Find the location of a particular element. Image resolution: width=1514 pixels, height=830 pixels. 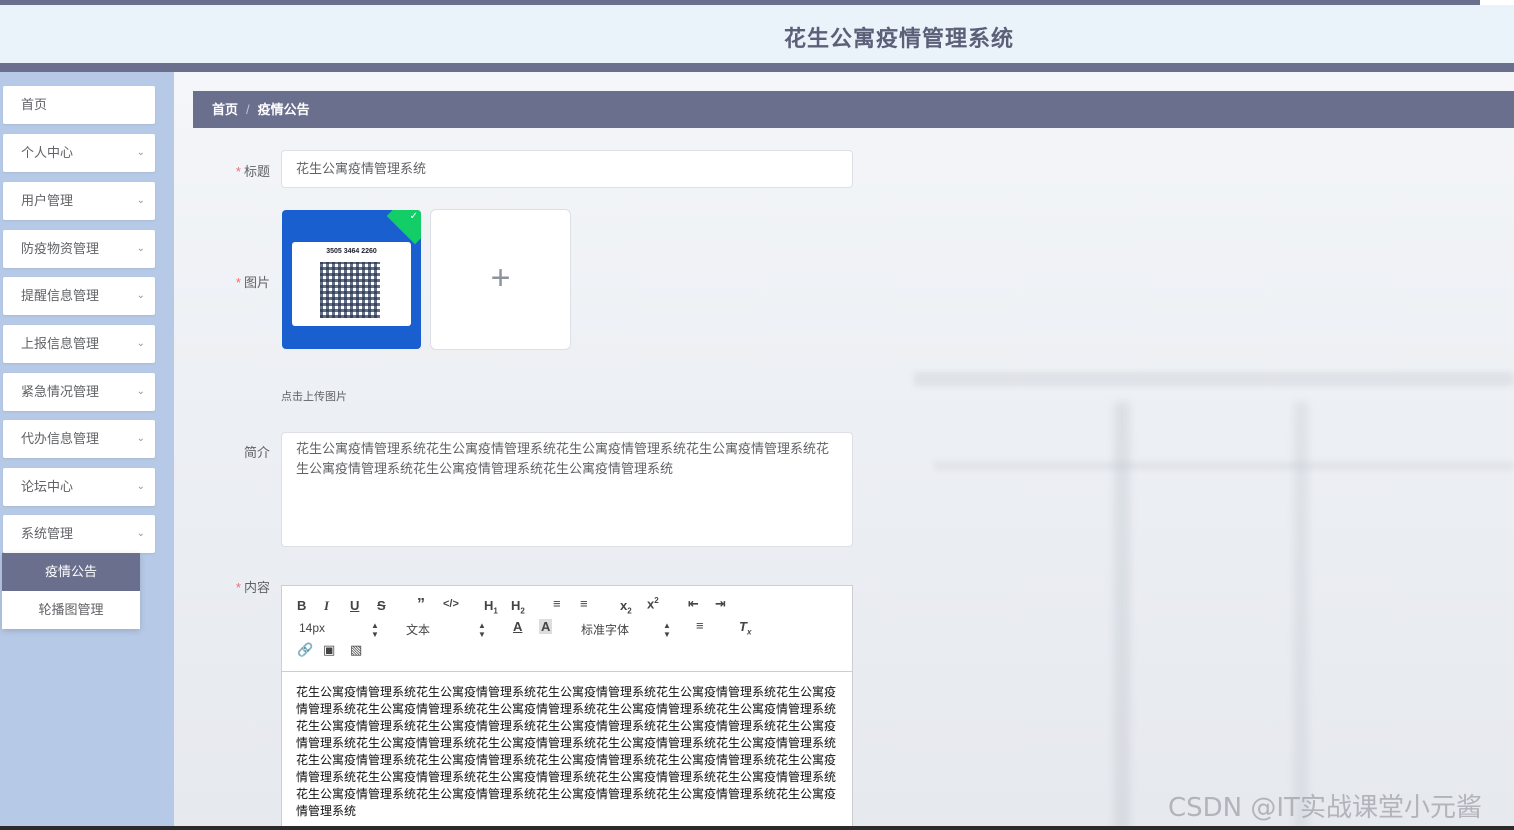

video-icon: ▧ is located at coordinates (356, 650).